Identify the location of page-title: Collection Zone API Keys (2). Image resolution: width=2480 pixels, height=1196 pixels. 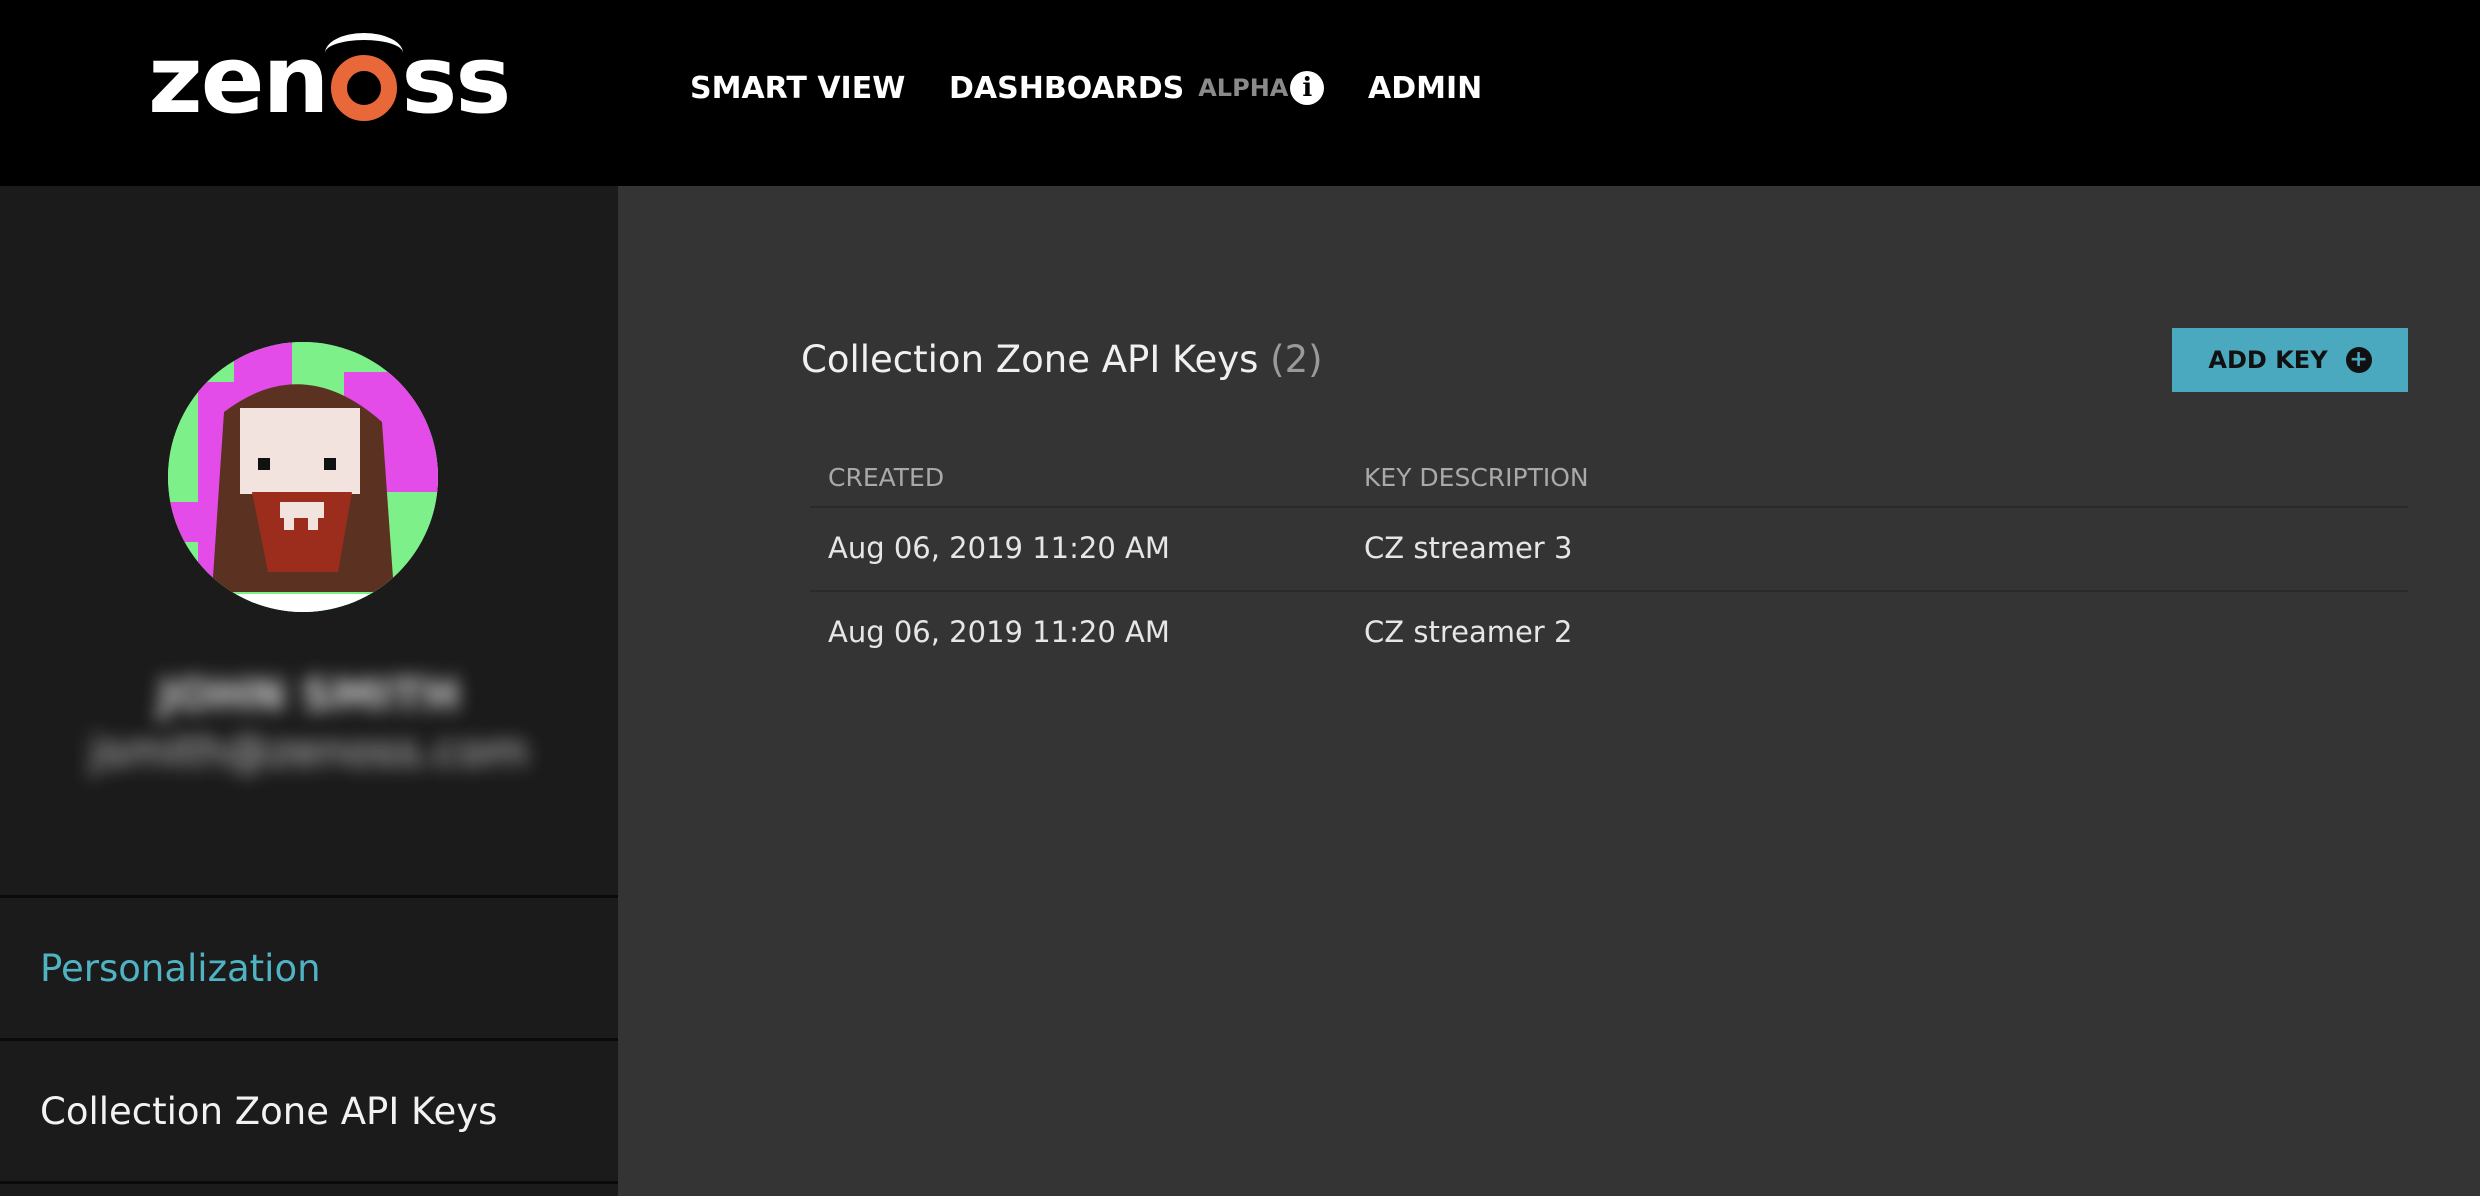
(1062, 359).